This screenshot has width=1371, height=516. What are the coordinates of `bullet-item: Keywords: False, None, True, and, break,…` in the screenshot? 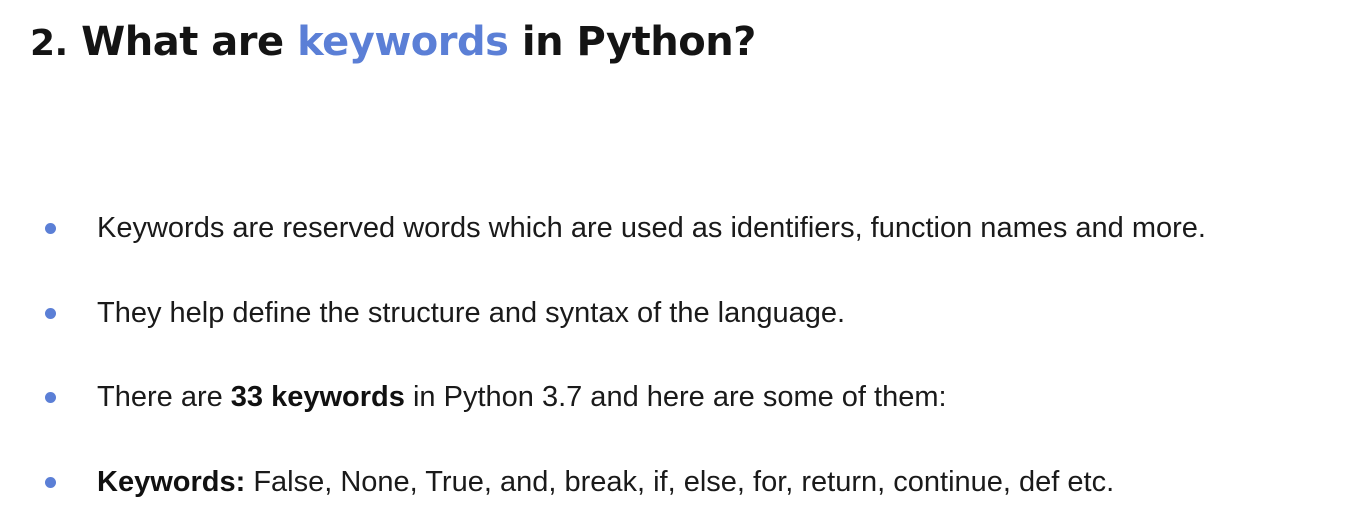 It's located at (685, 482).